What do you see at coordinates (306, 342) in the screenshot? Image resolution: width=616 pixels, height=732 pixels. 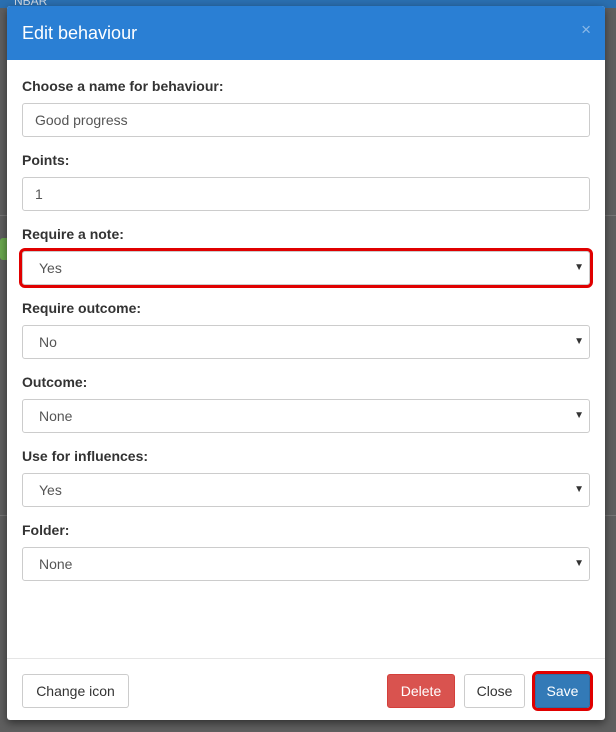 I see `require-outcome-select: No ▼` at bounding box center [306, 342].